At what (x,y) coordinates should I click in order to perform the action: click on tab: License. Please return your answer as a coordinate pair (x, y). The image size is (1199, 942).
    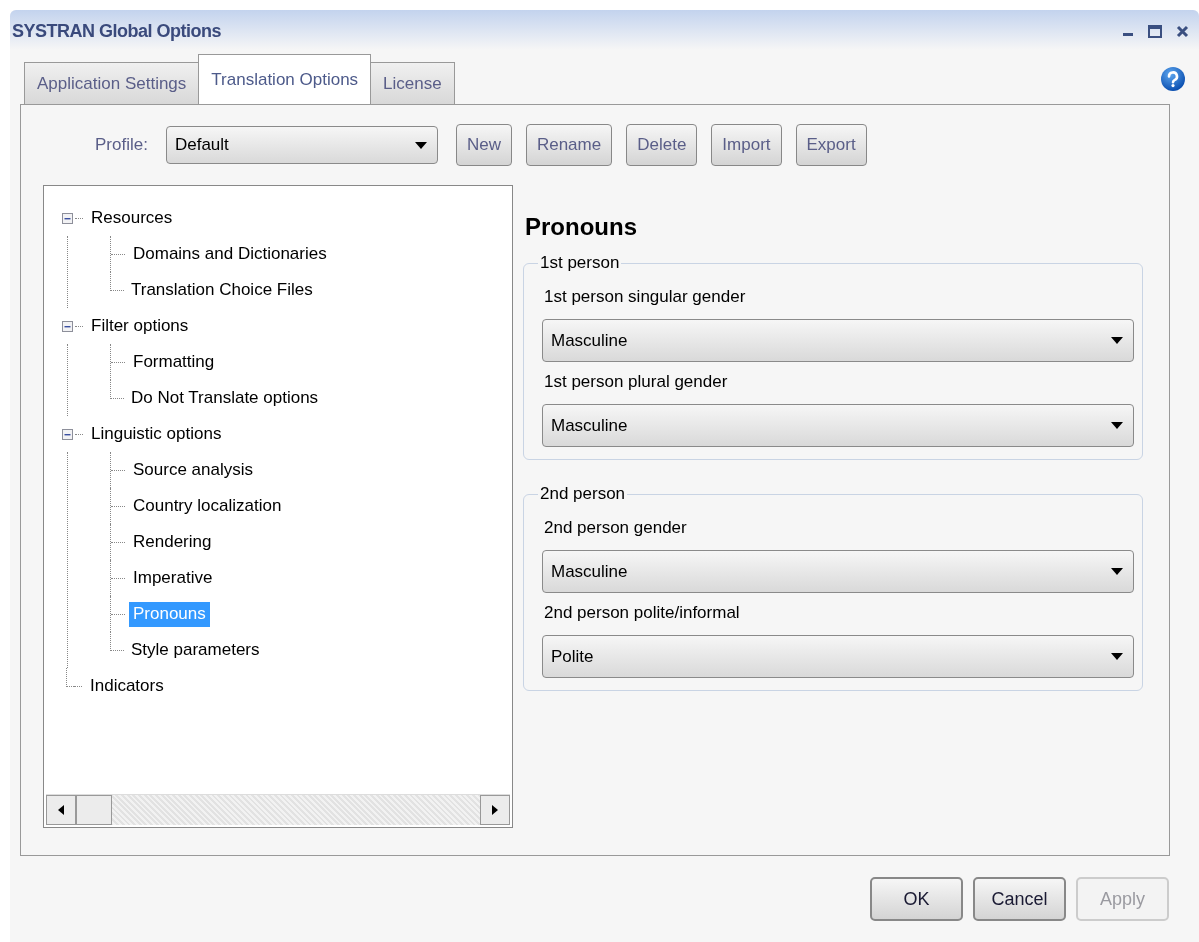
    Looking at the image, I should click on (412, 83).